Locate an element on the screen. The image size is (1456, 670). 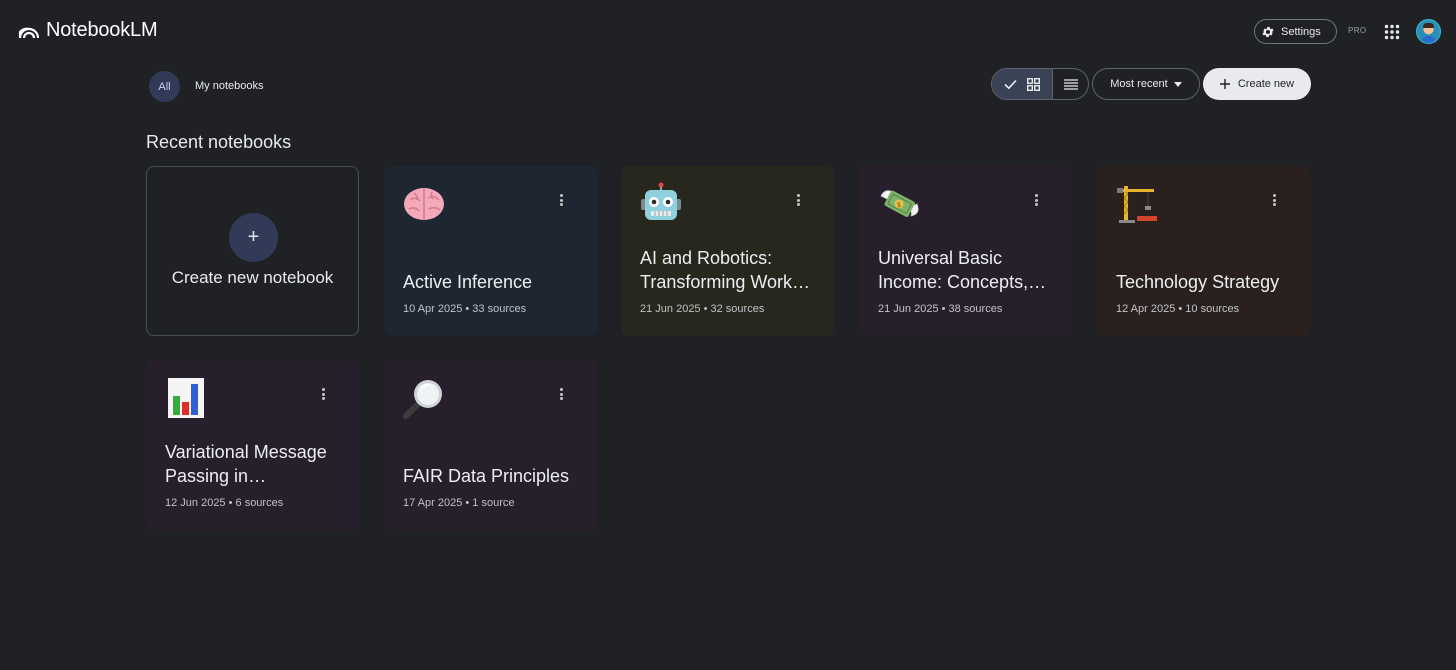
settings-label: Settings is located at coordinates (1301, 31).